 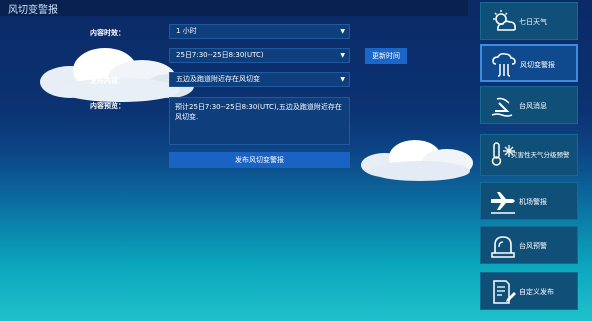 What do you see at coordinates (540, 155) in the screenshot?
I see `sidebar-item-label: 灾害性天气分级预警` at bounding box center [540, 155].